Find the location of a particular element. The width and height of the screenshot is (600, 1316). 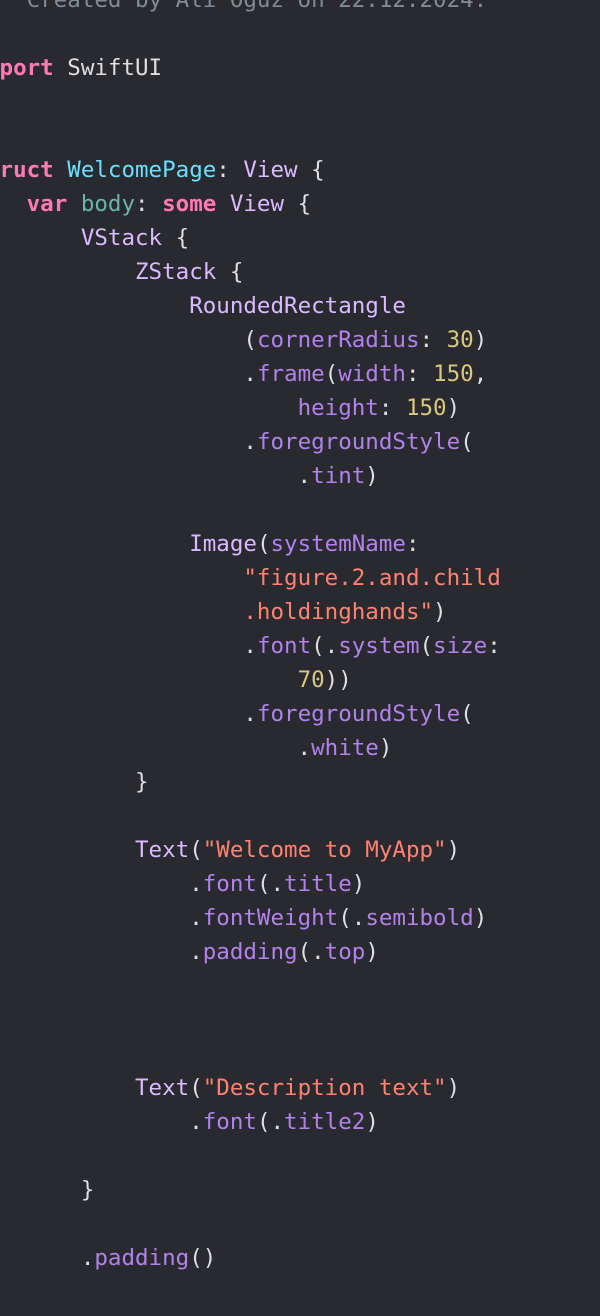

code-line: height: 150) is located at coordinates (230, 408).